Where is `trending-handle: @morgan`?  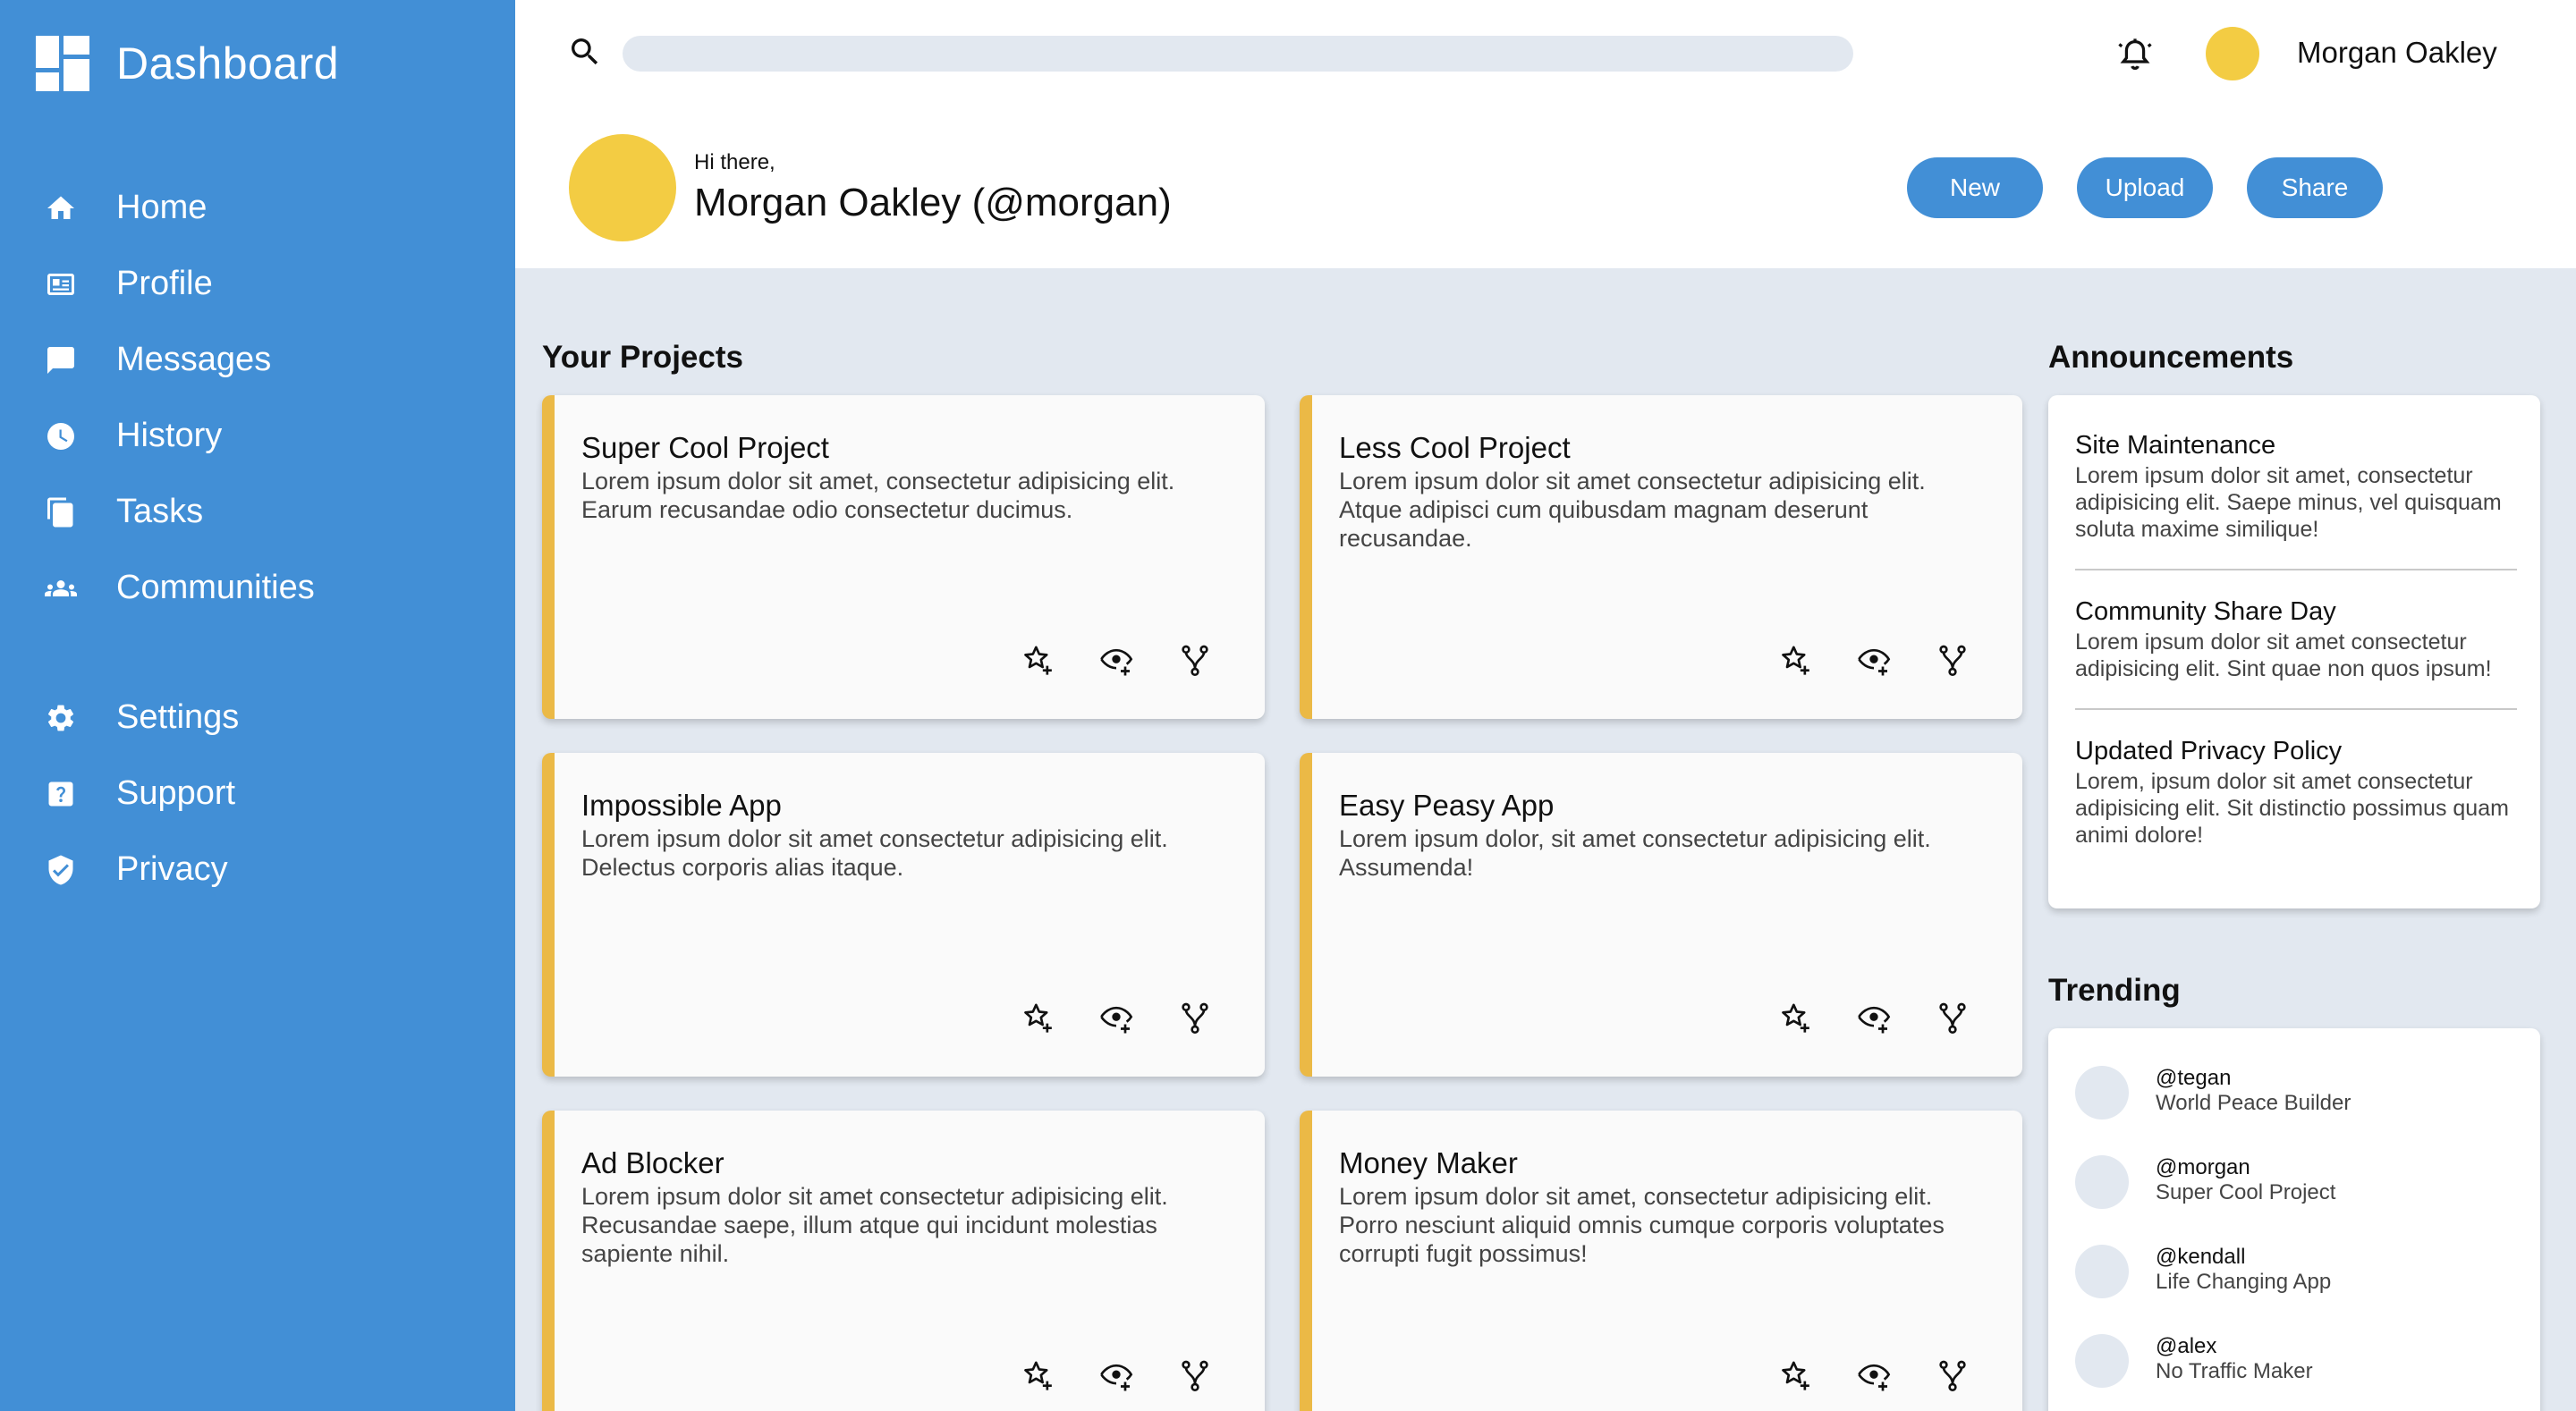
trending-handle: @morgan is located at coordinates (2203, 1167).